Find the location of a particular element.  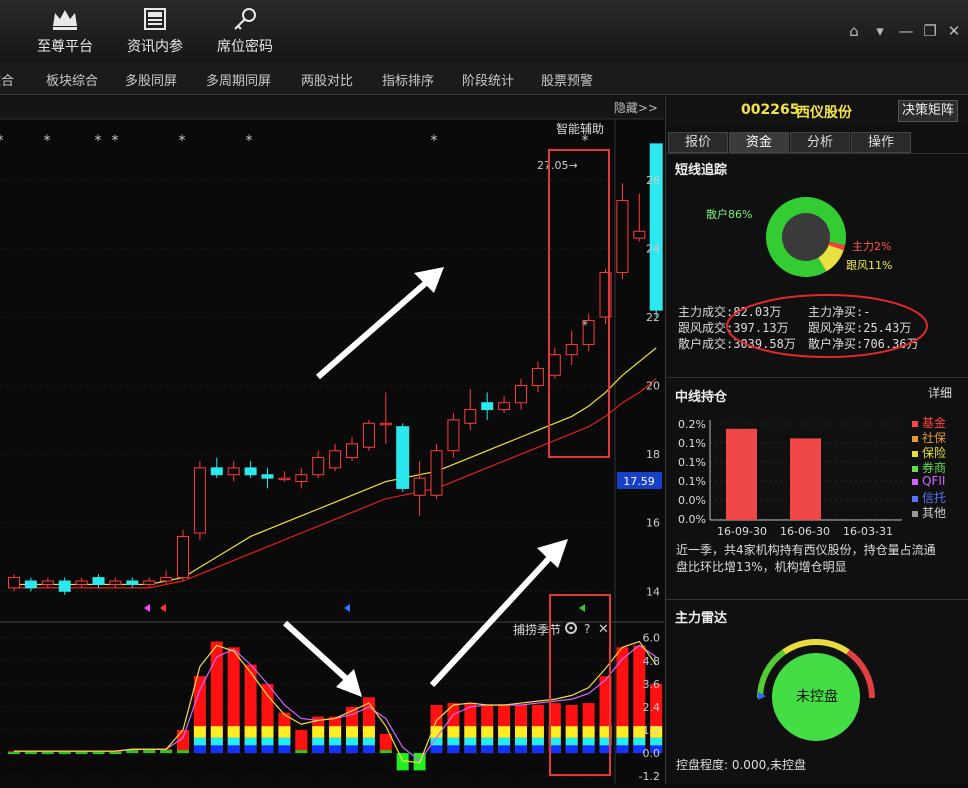

current-price: 17.59 is located at coordinates (639, 481).